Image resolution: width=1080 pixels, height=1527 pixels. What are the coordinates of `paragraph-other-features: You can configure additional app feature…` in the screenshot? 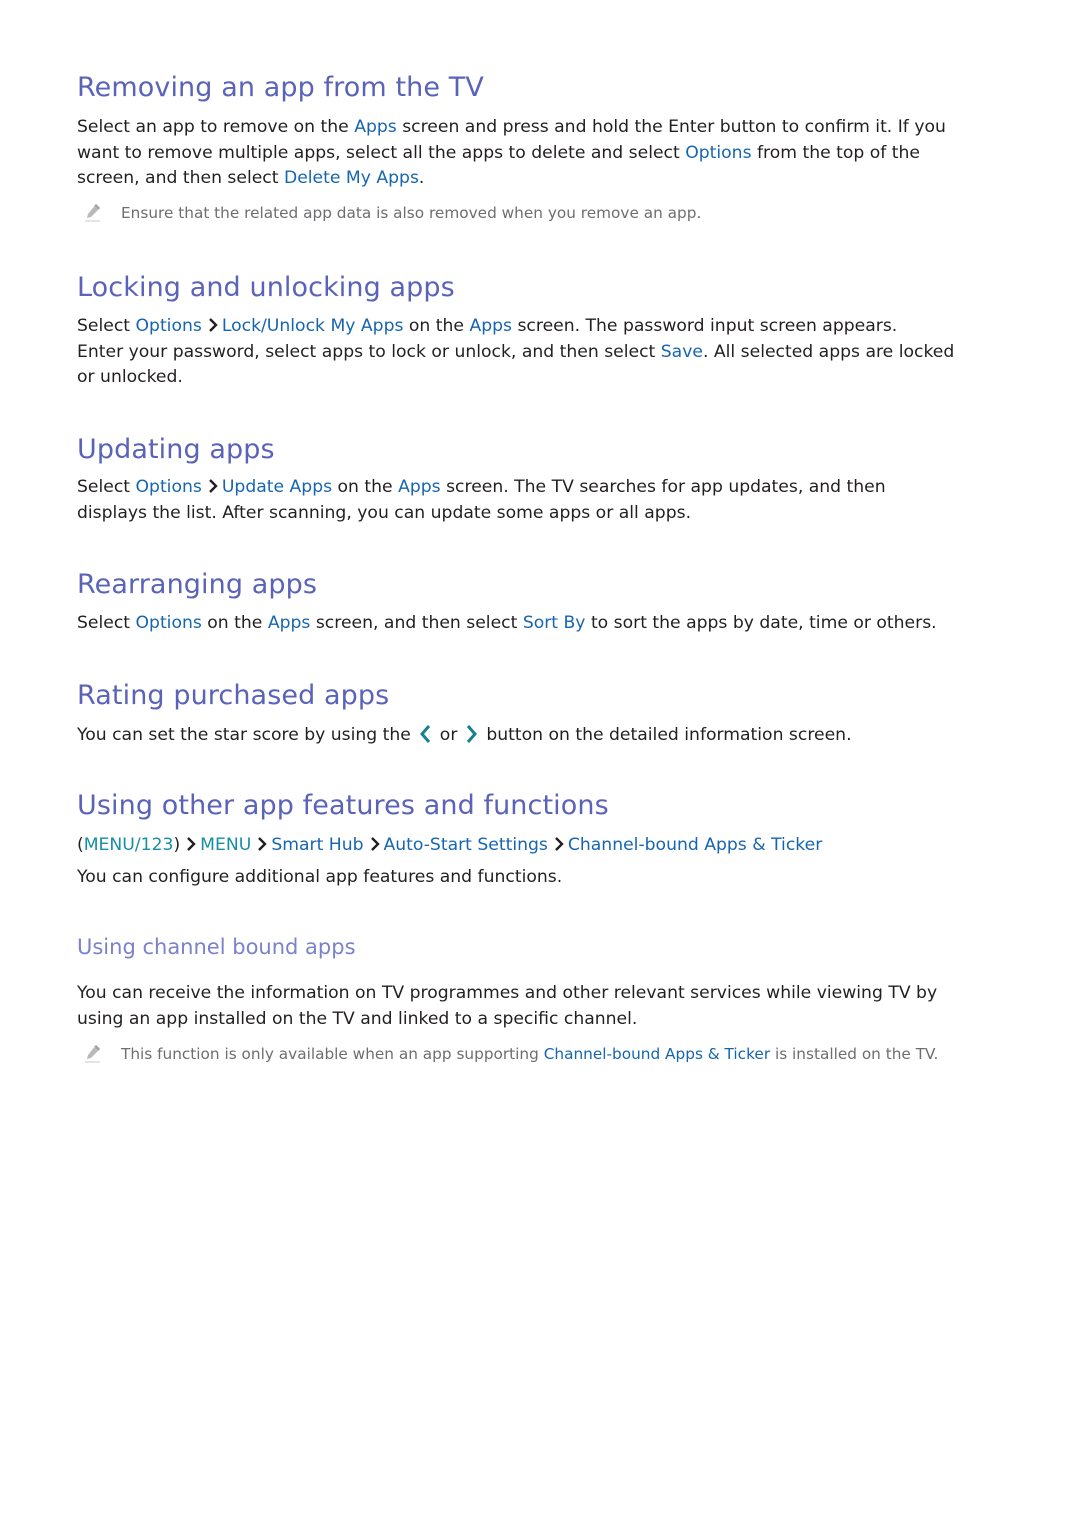 It's located at (544, 878).